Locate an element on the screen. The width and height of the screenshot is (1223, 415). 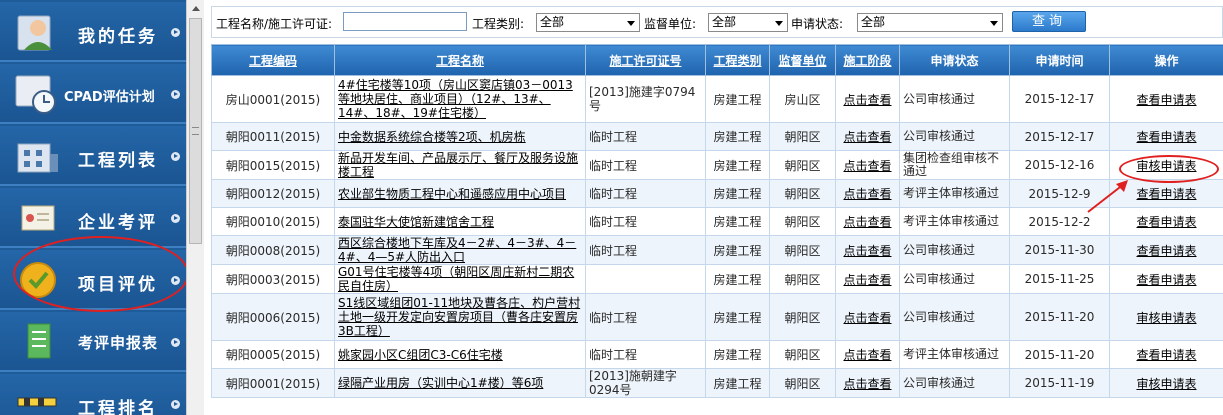
column-header: 工程编码 is located at coordinates (273, 60).